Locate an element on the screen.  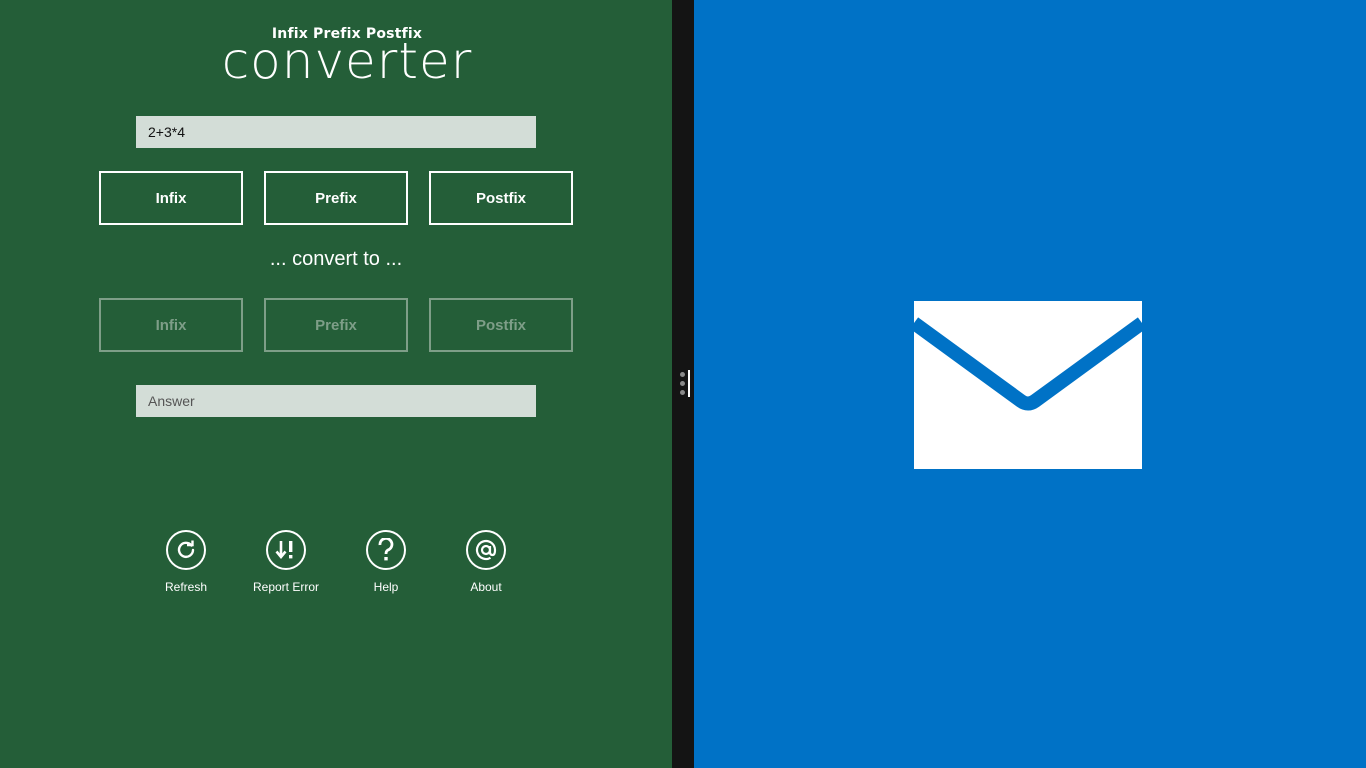
about-button: About is located at coordinates (486, 562).